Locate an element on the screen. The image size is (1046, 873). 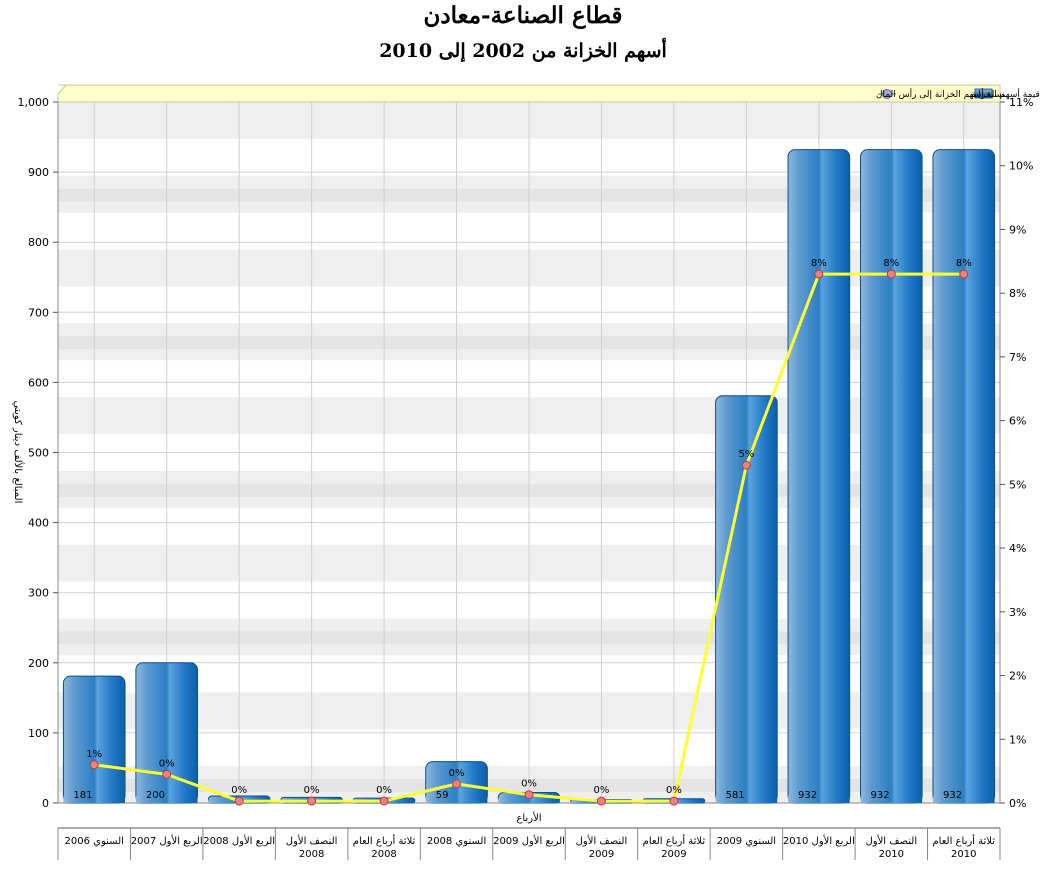
line-value-label: 1% is located at coordinates (94, 754).